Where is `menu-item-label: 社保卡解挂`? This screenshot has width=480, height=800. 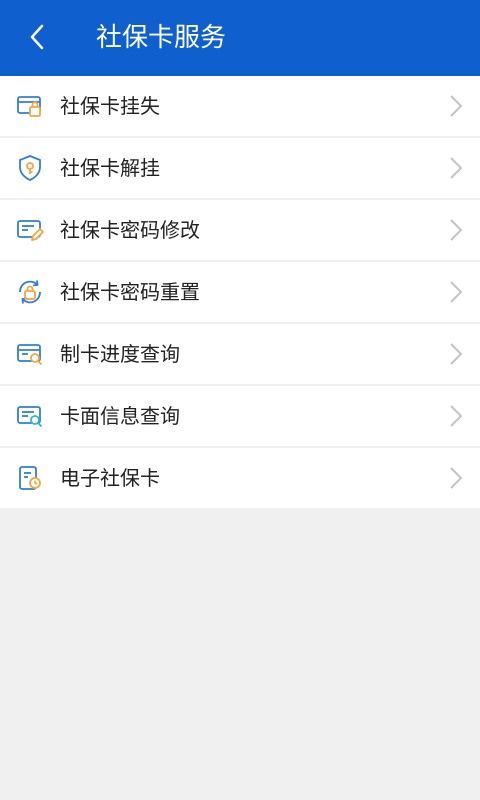 menu-item-label: 社保卡解挂 is located at coordinates (110, 168).